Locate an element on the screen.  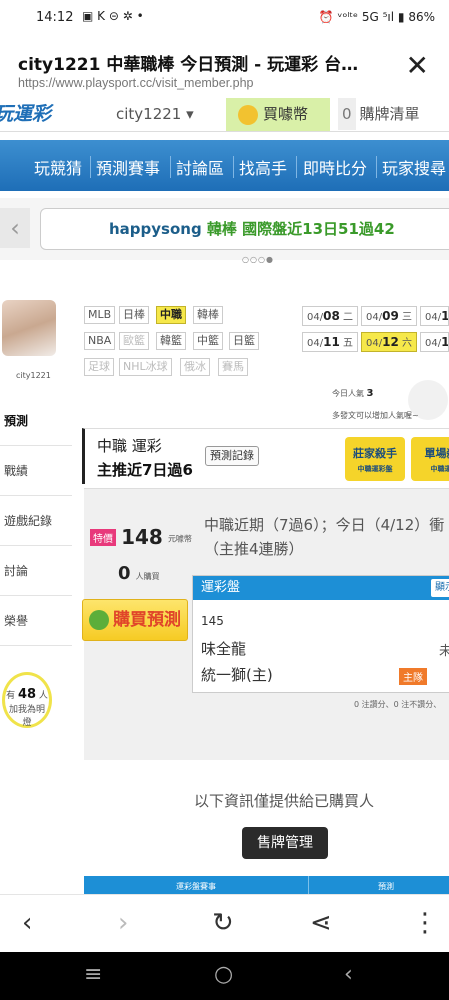
forward-icon: › is located at coordinates (123, 923).